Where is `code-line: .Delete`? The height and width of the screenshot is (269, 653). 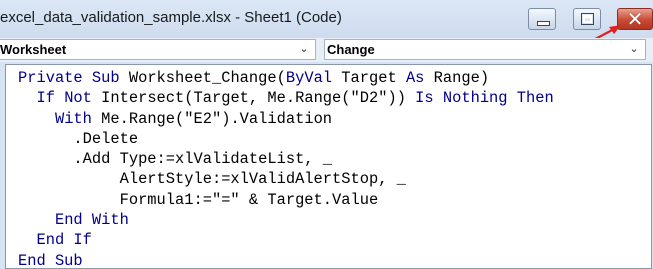 code-line: .Delete is located at coordinates (334, 139).